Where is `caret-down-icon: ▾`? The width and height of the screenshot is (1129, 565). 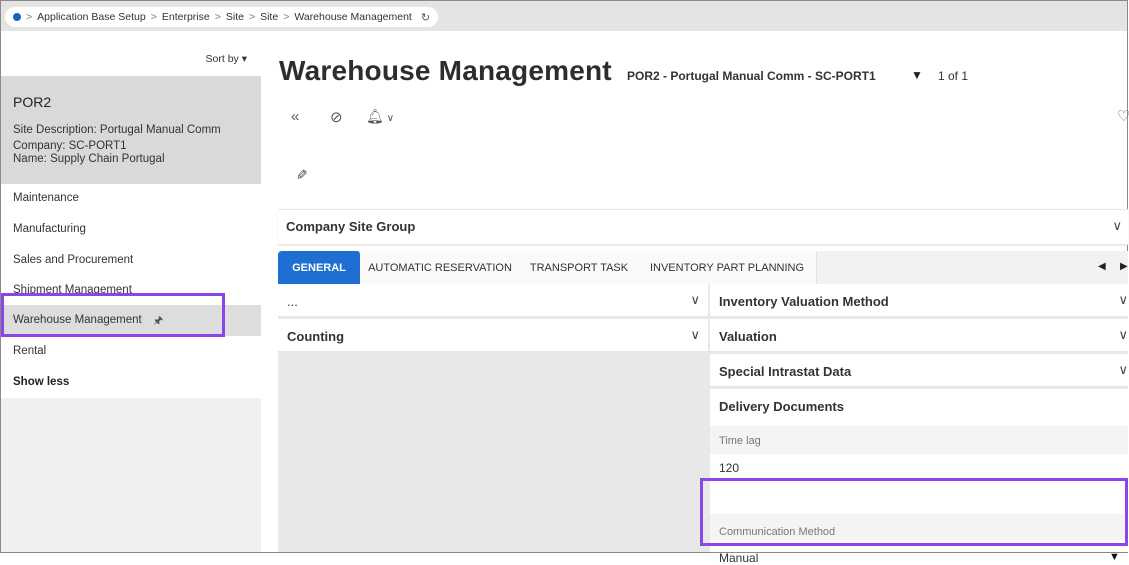 caret-down-icon: ▾ is located at coordinates (244, 59).